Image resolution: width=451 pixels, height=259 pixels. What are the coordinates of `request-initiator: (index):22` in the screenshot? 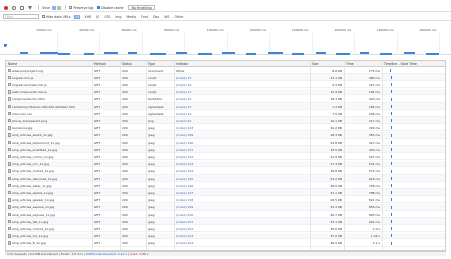 It's located at (241, 99).